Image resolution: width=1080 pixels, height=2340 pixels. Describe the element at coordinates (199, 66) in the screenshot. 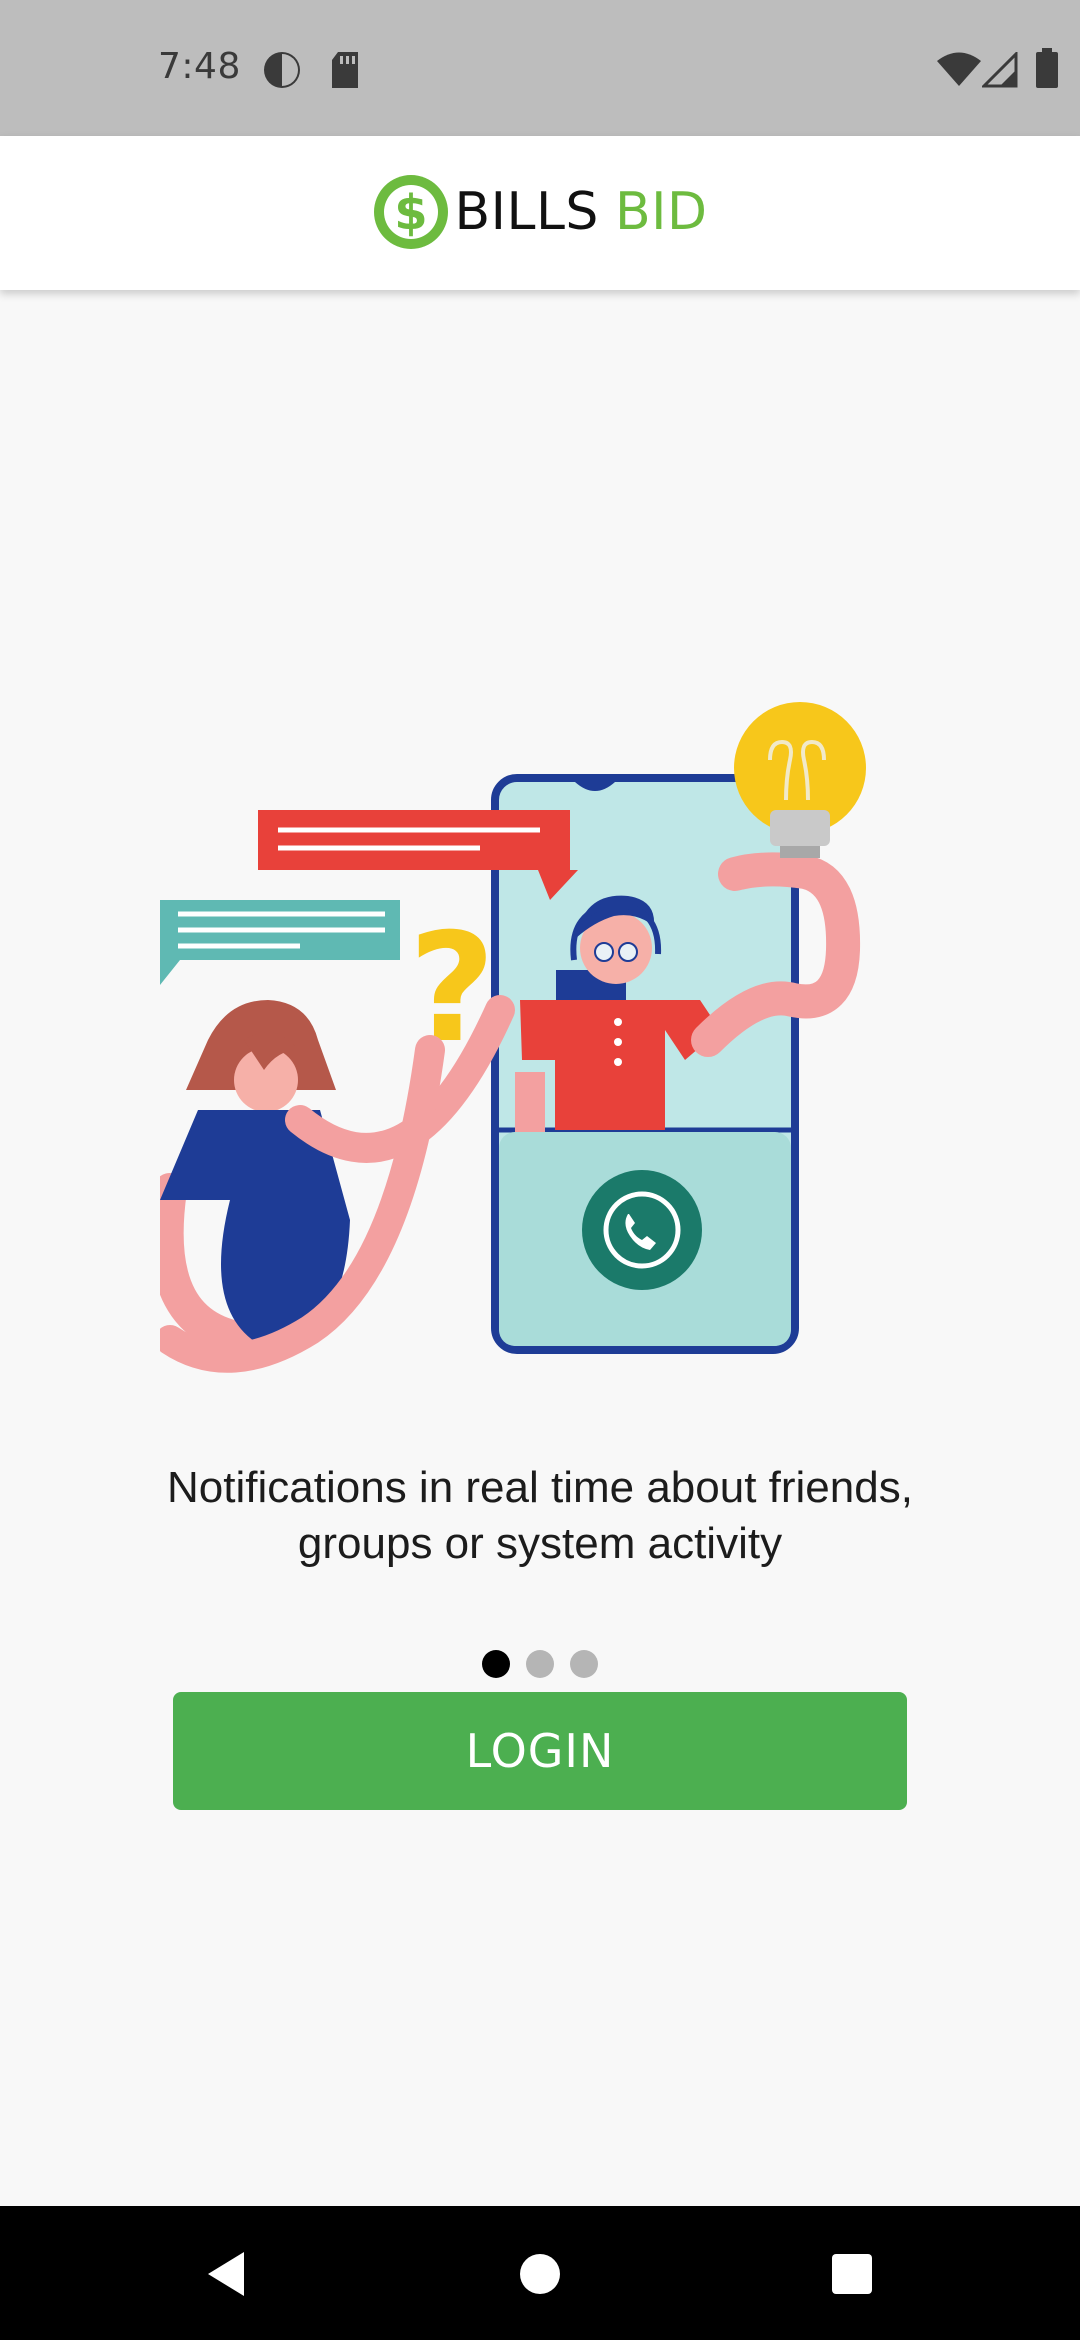

I see `status-time: 7:48` at that location.